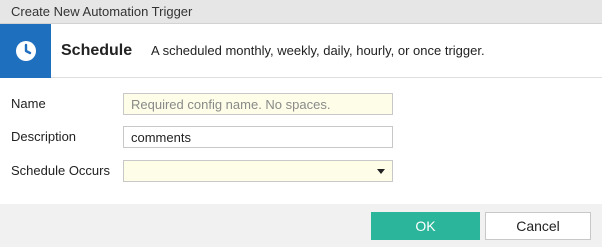  What do you see at coordinates (258, 104) in the screenshot?
I see `name-input` at bounding box center [258, 104].